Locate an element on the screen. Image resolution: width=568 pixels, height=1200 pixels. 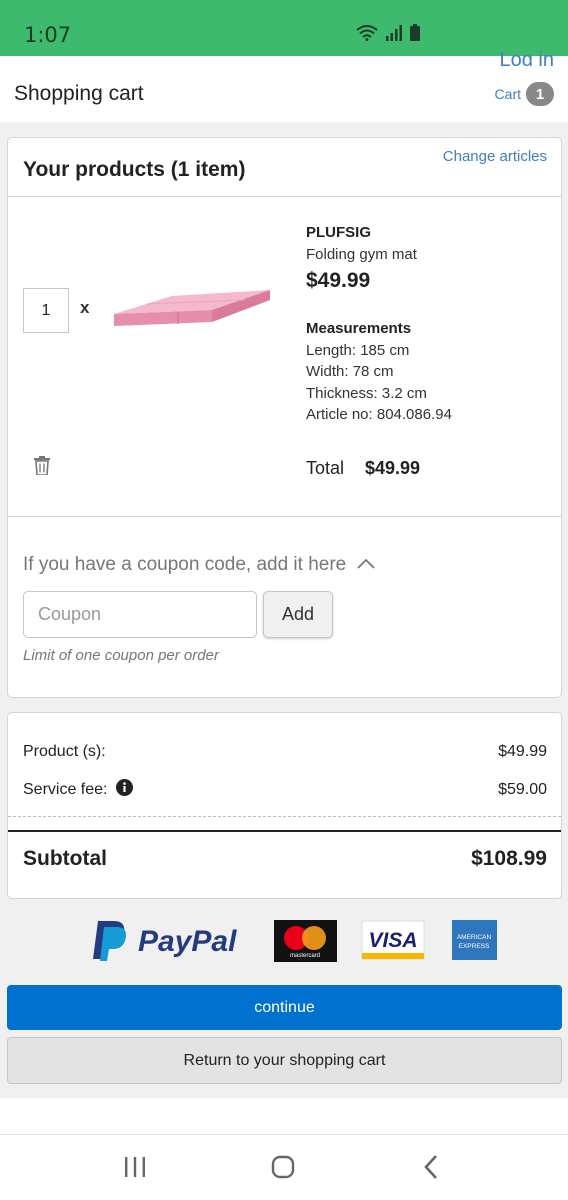
mastercard-logo: mastercard is located at coordinates (305, 941).